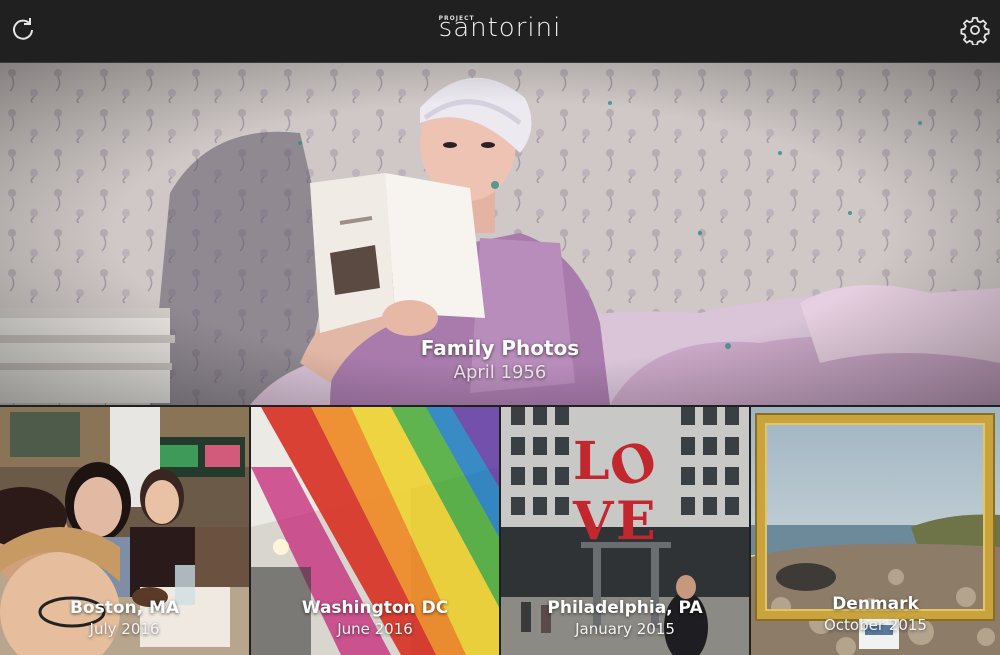 The width and height of the screenshot is (1000, 655). I want to click on album-tile-philadelphia: L O V E Philadelphia, PA January 2015, so click(625, 531).